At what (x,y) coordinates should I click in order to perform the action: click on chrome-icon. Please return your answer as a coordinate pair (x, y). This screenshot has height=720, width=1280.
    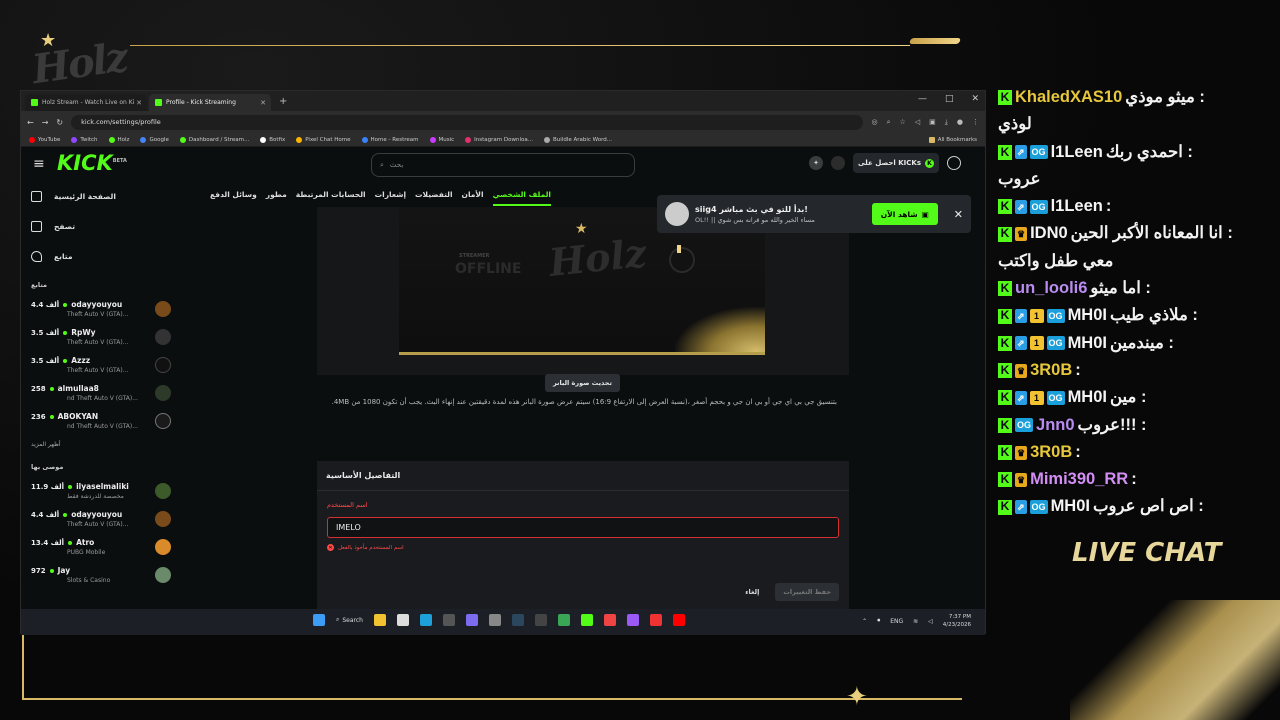
    Looking at the image, I should click on (564, 620).